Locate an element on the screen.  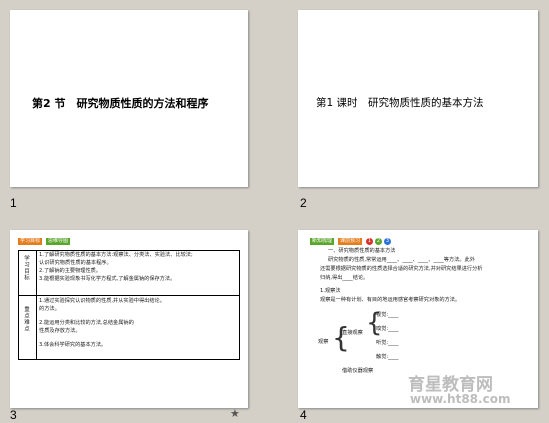
tag-label: 思维导图 is located at coordinates (58, 241).